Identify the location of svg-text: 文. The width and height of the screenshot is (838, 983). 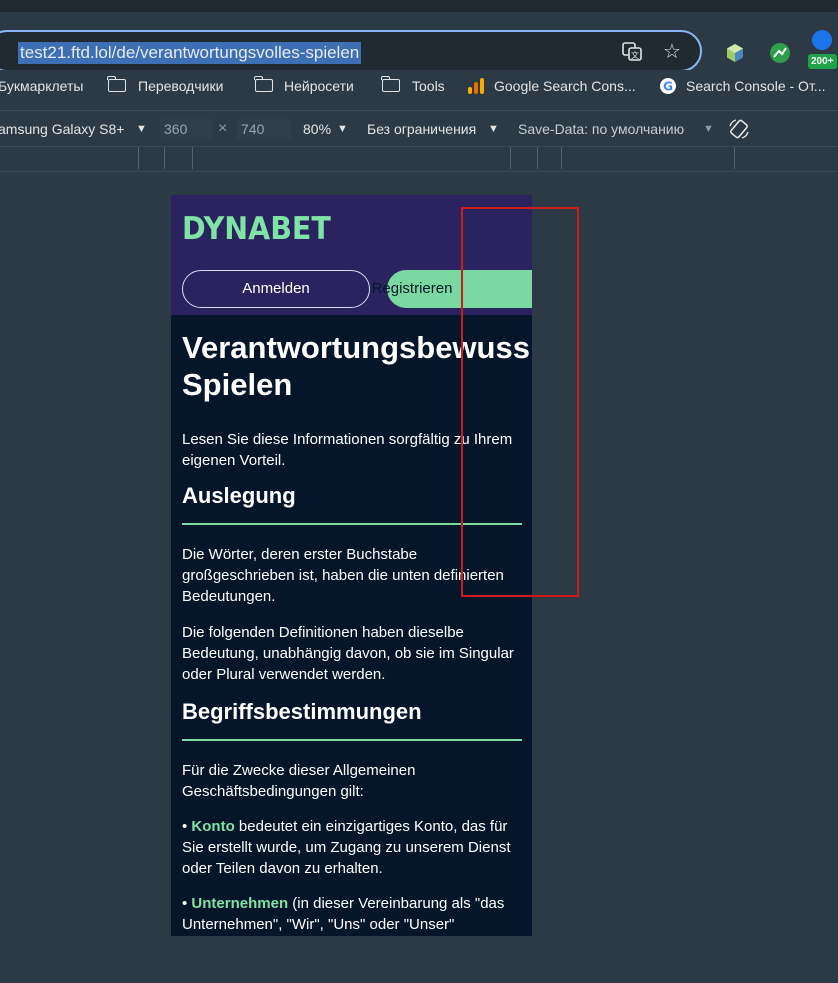
(635, 55).